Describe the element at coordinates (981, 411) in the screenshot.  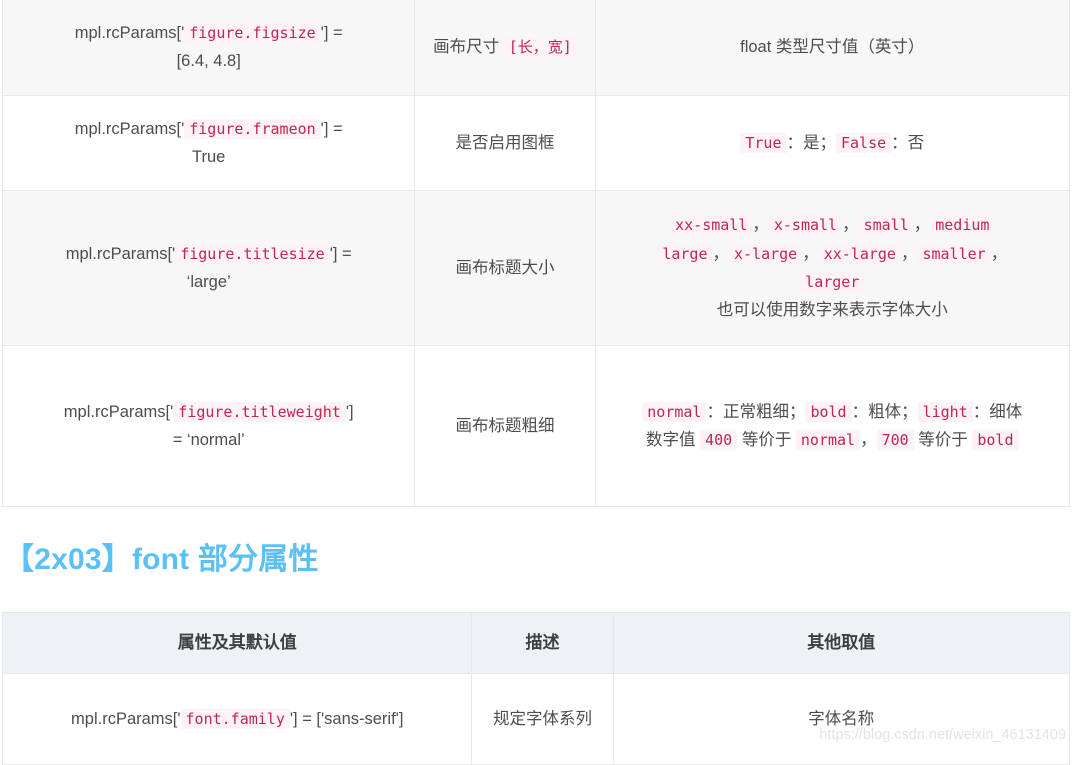
I see `weight-light-label: ：` at that location.